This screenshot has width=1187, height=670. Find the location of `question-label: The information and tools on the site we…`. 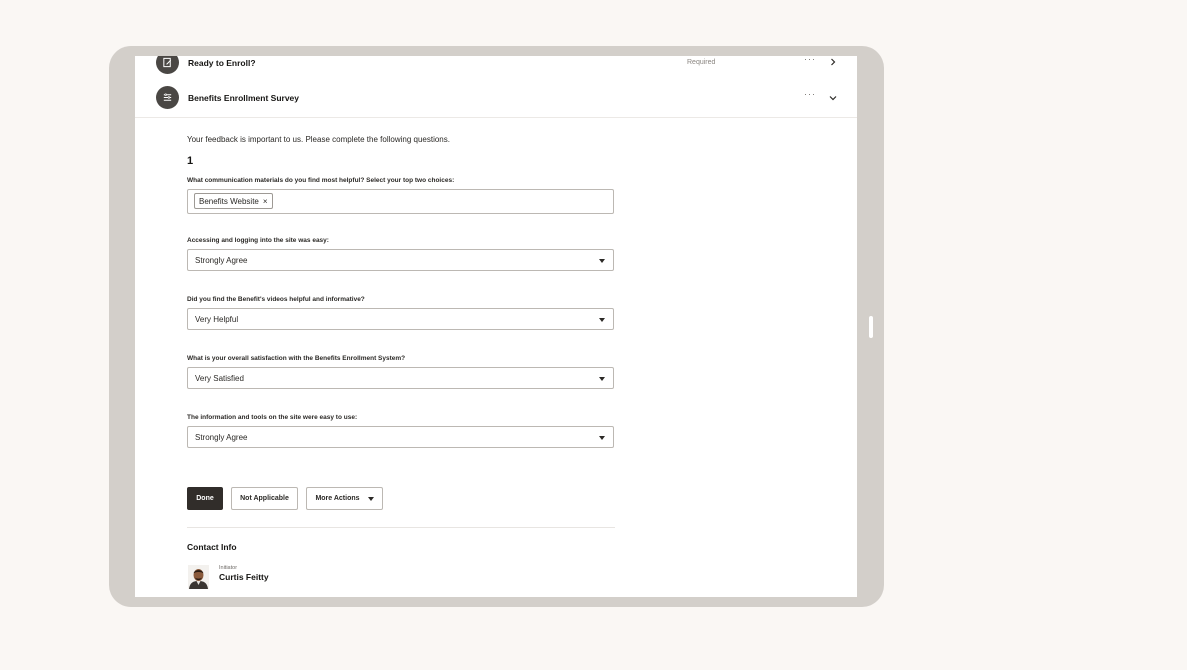

question-label: The information and tools on the site we… is located at coordinates (272, 417).